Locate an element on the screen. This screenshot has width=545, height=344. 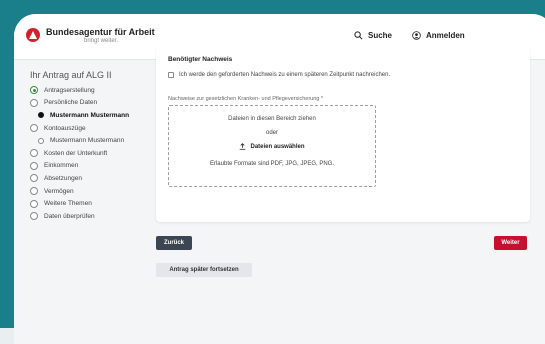
next-button: Weiter is located at coordinates (510, 243).